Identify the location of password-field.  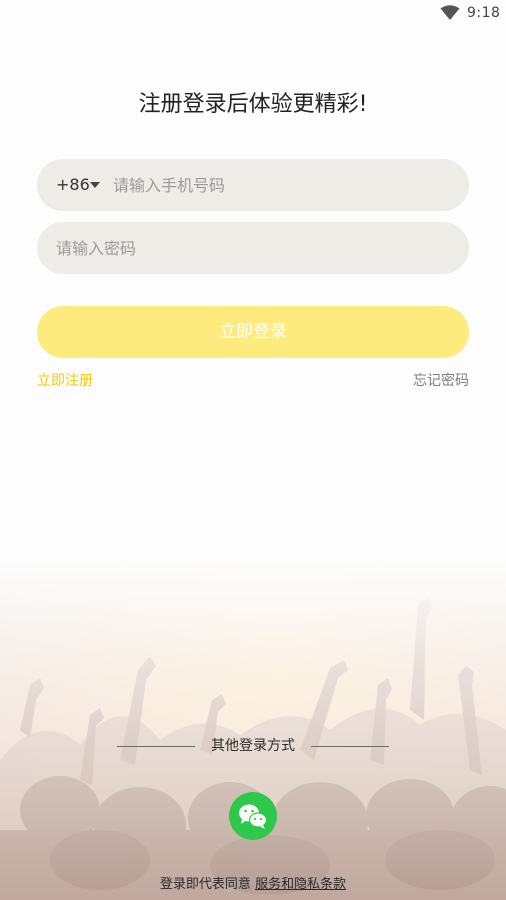
(253, 248).